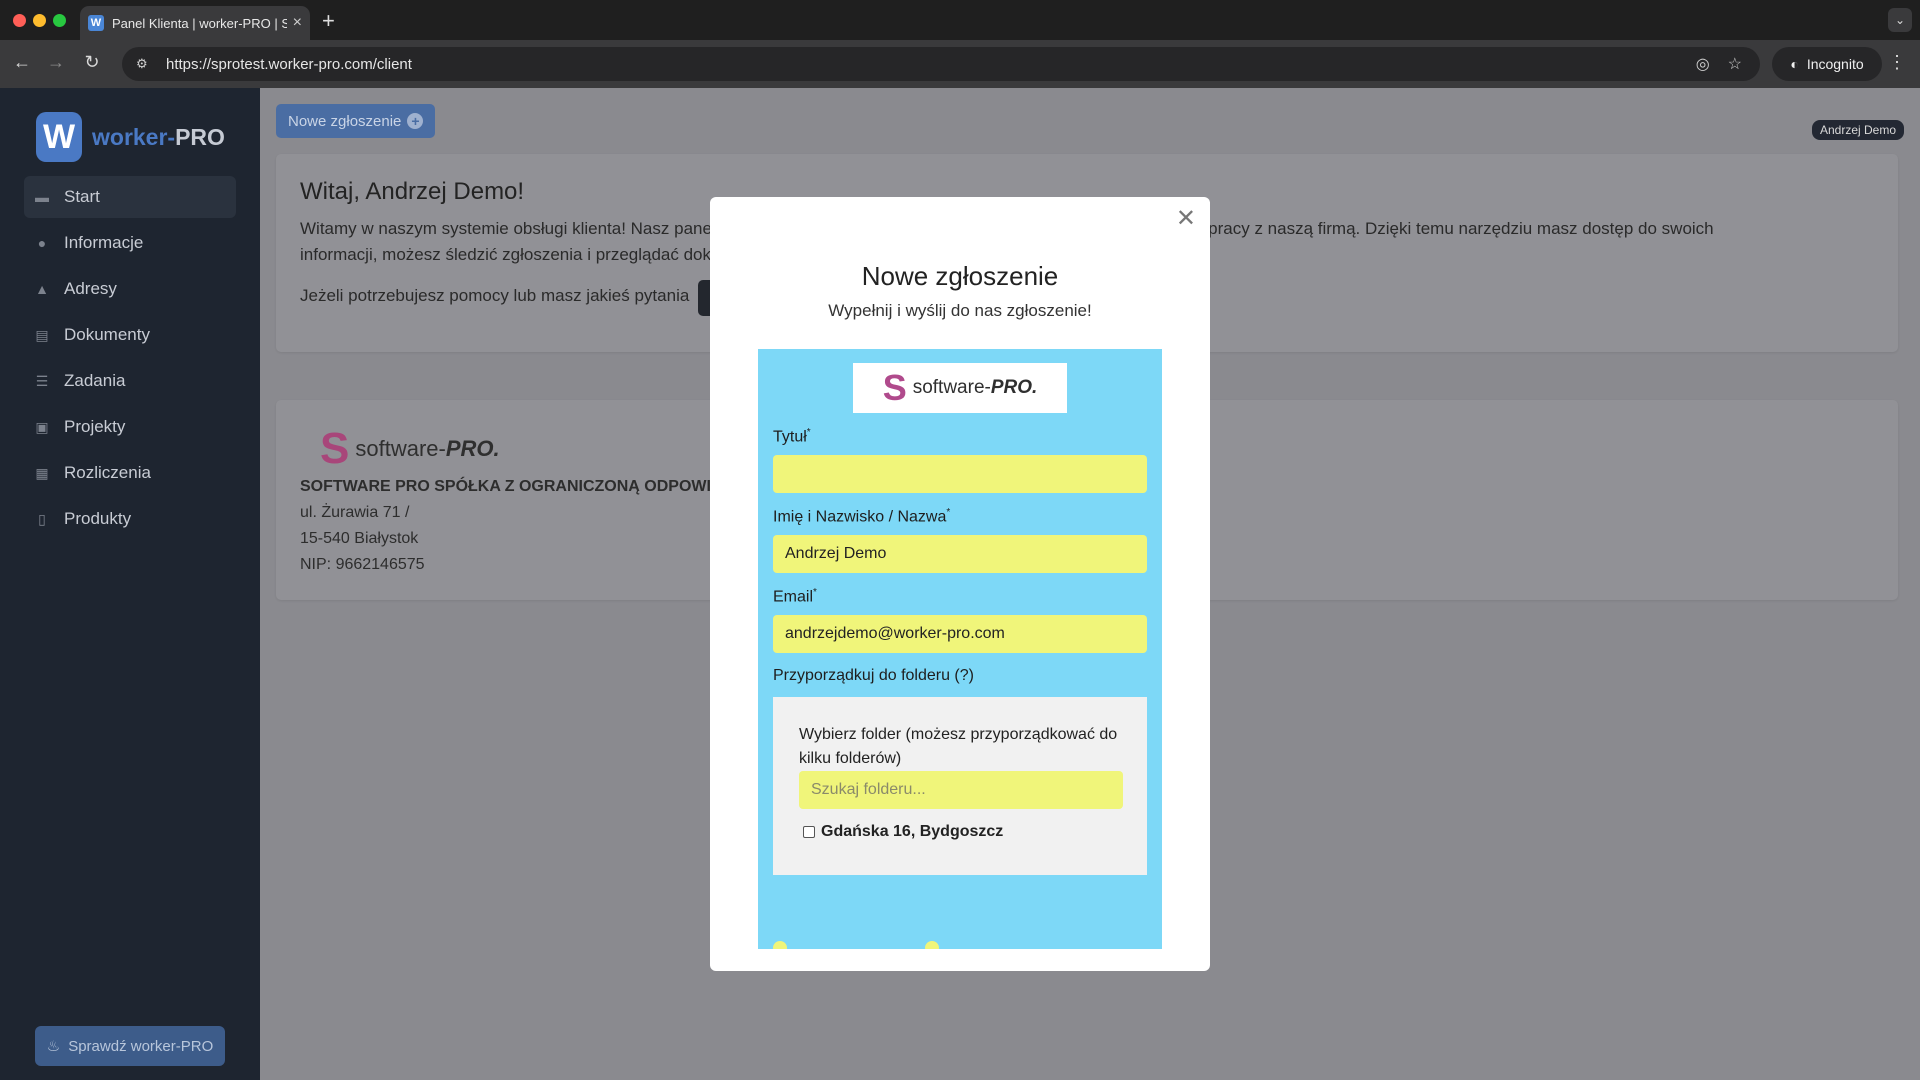 This screenshot has height=1080, width=1920. I want to click on logo-mark-icon: W, so click(59, 137).